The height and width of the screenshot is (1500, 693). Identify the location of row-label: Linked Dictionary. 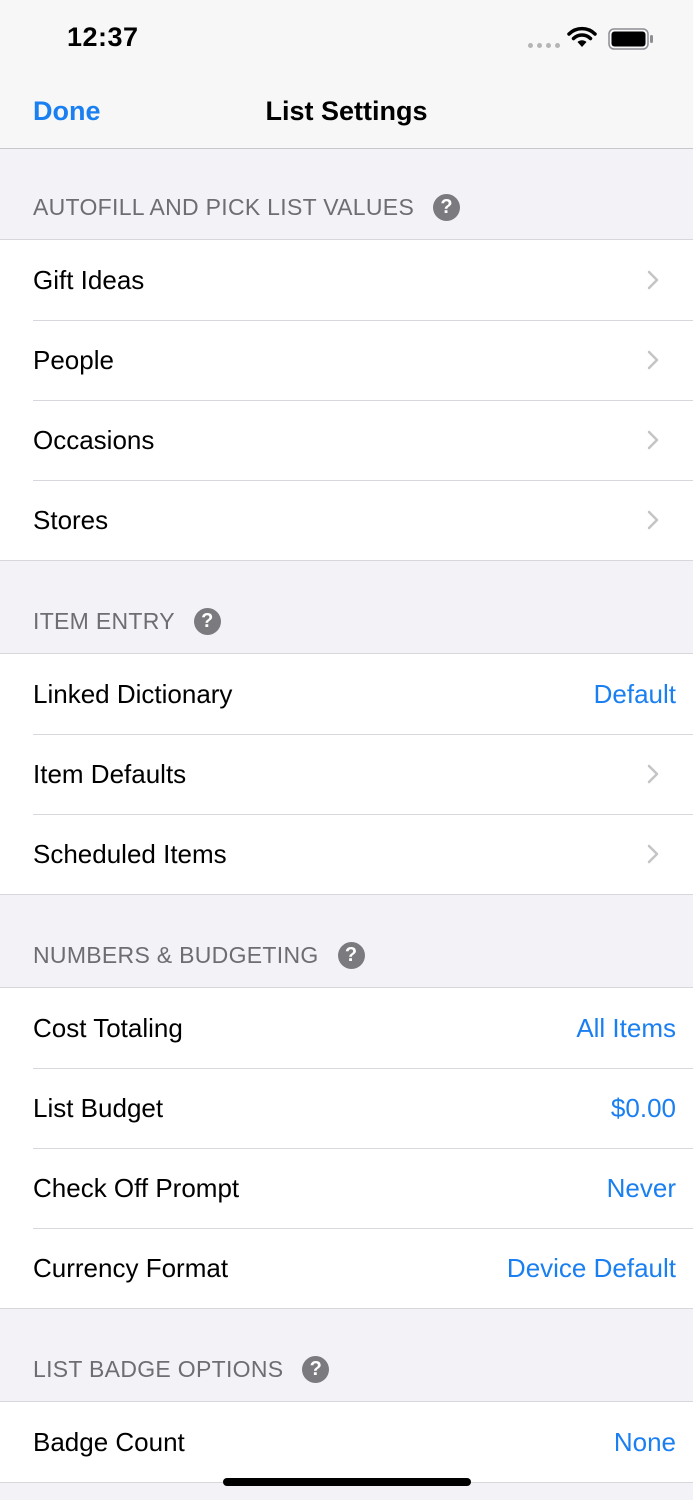
(133, 693).